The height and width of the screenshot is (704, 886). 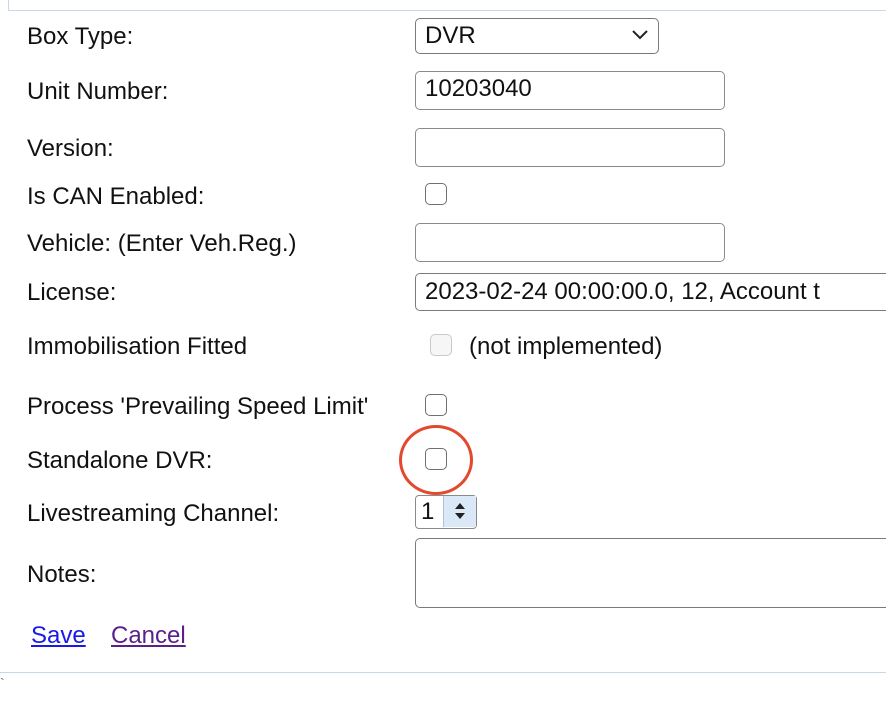 I want to click on box-type-label: Box Type:, so click(x=80, y=36).